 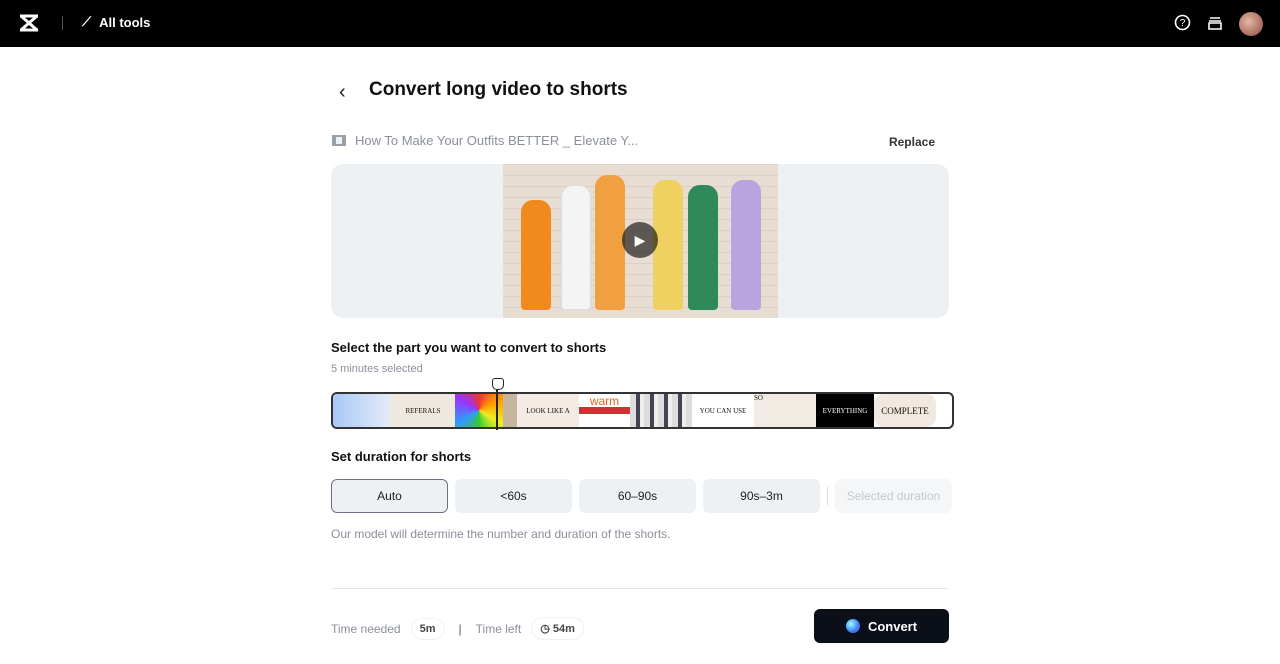 I want to click on time-needed-label: Time needed, so click(x=366, y=628).